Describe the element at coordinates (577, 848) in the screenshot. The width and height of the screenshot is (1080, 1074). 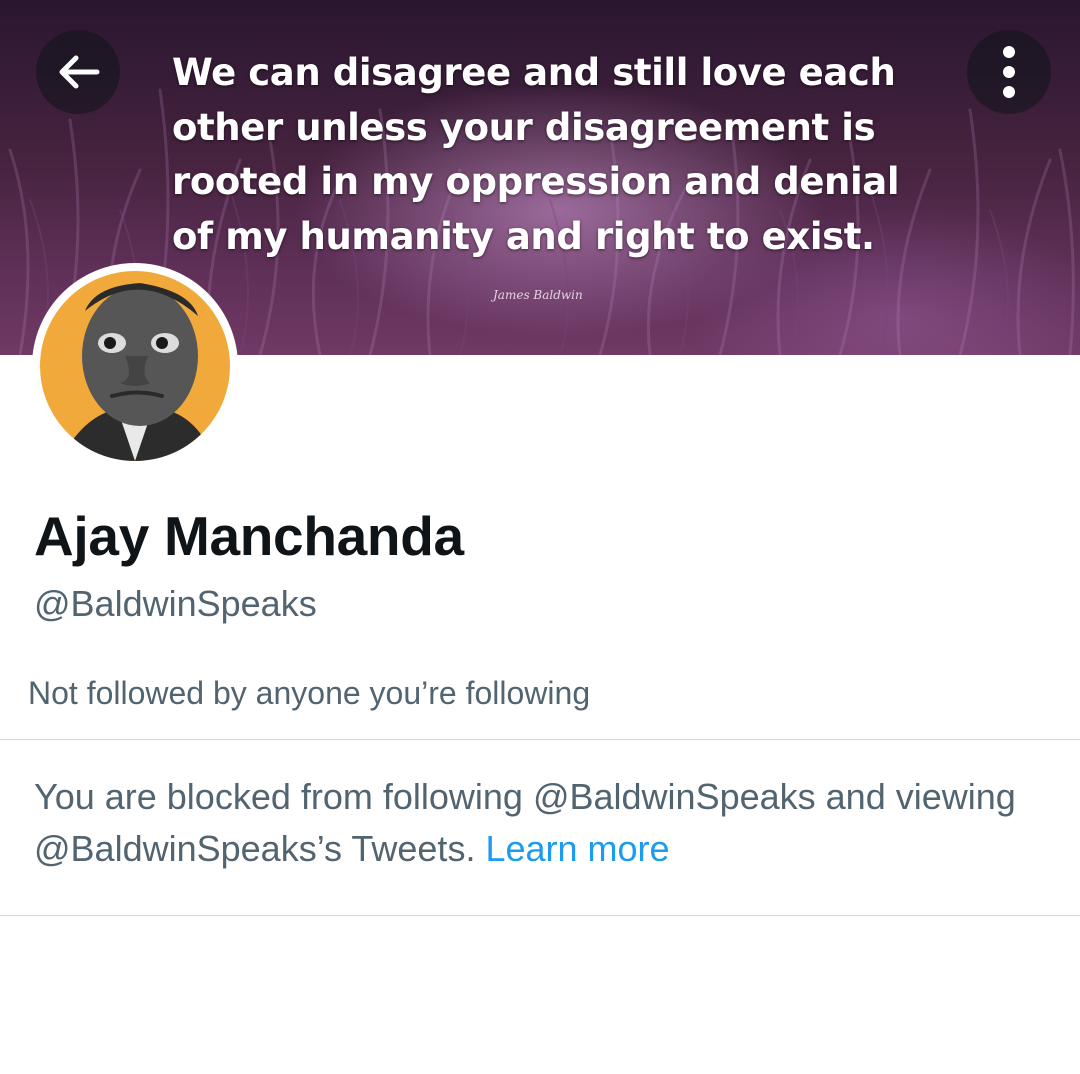
I see `learn-more-link: Learn more` at that location.